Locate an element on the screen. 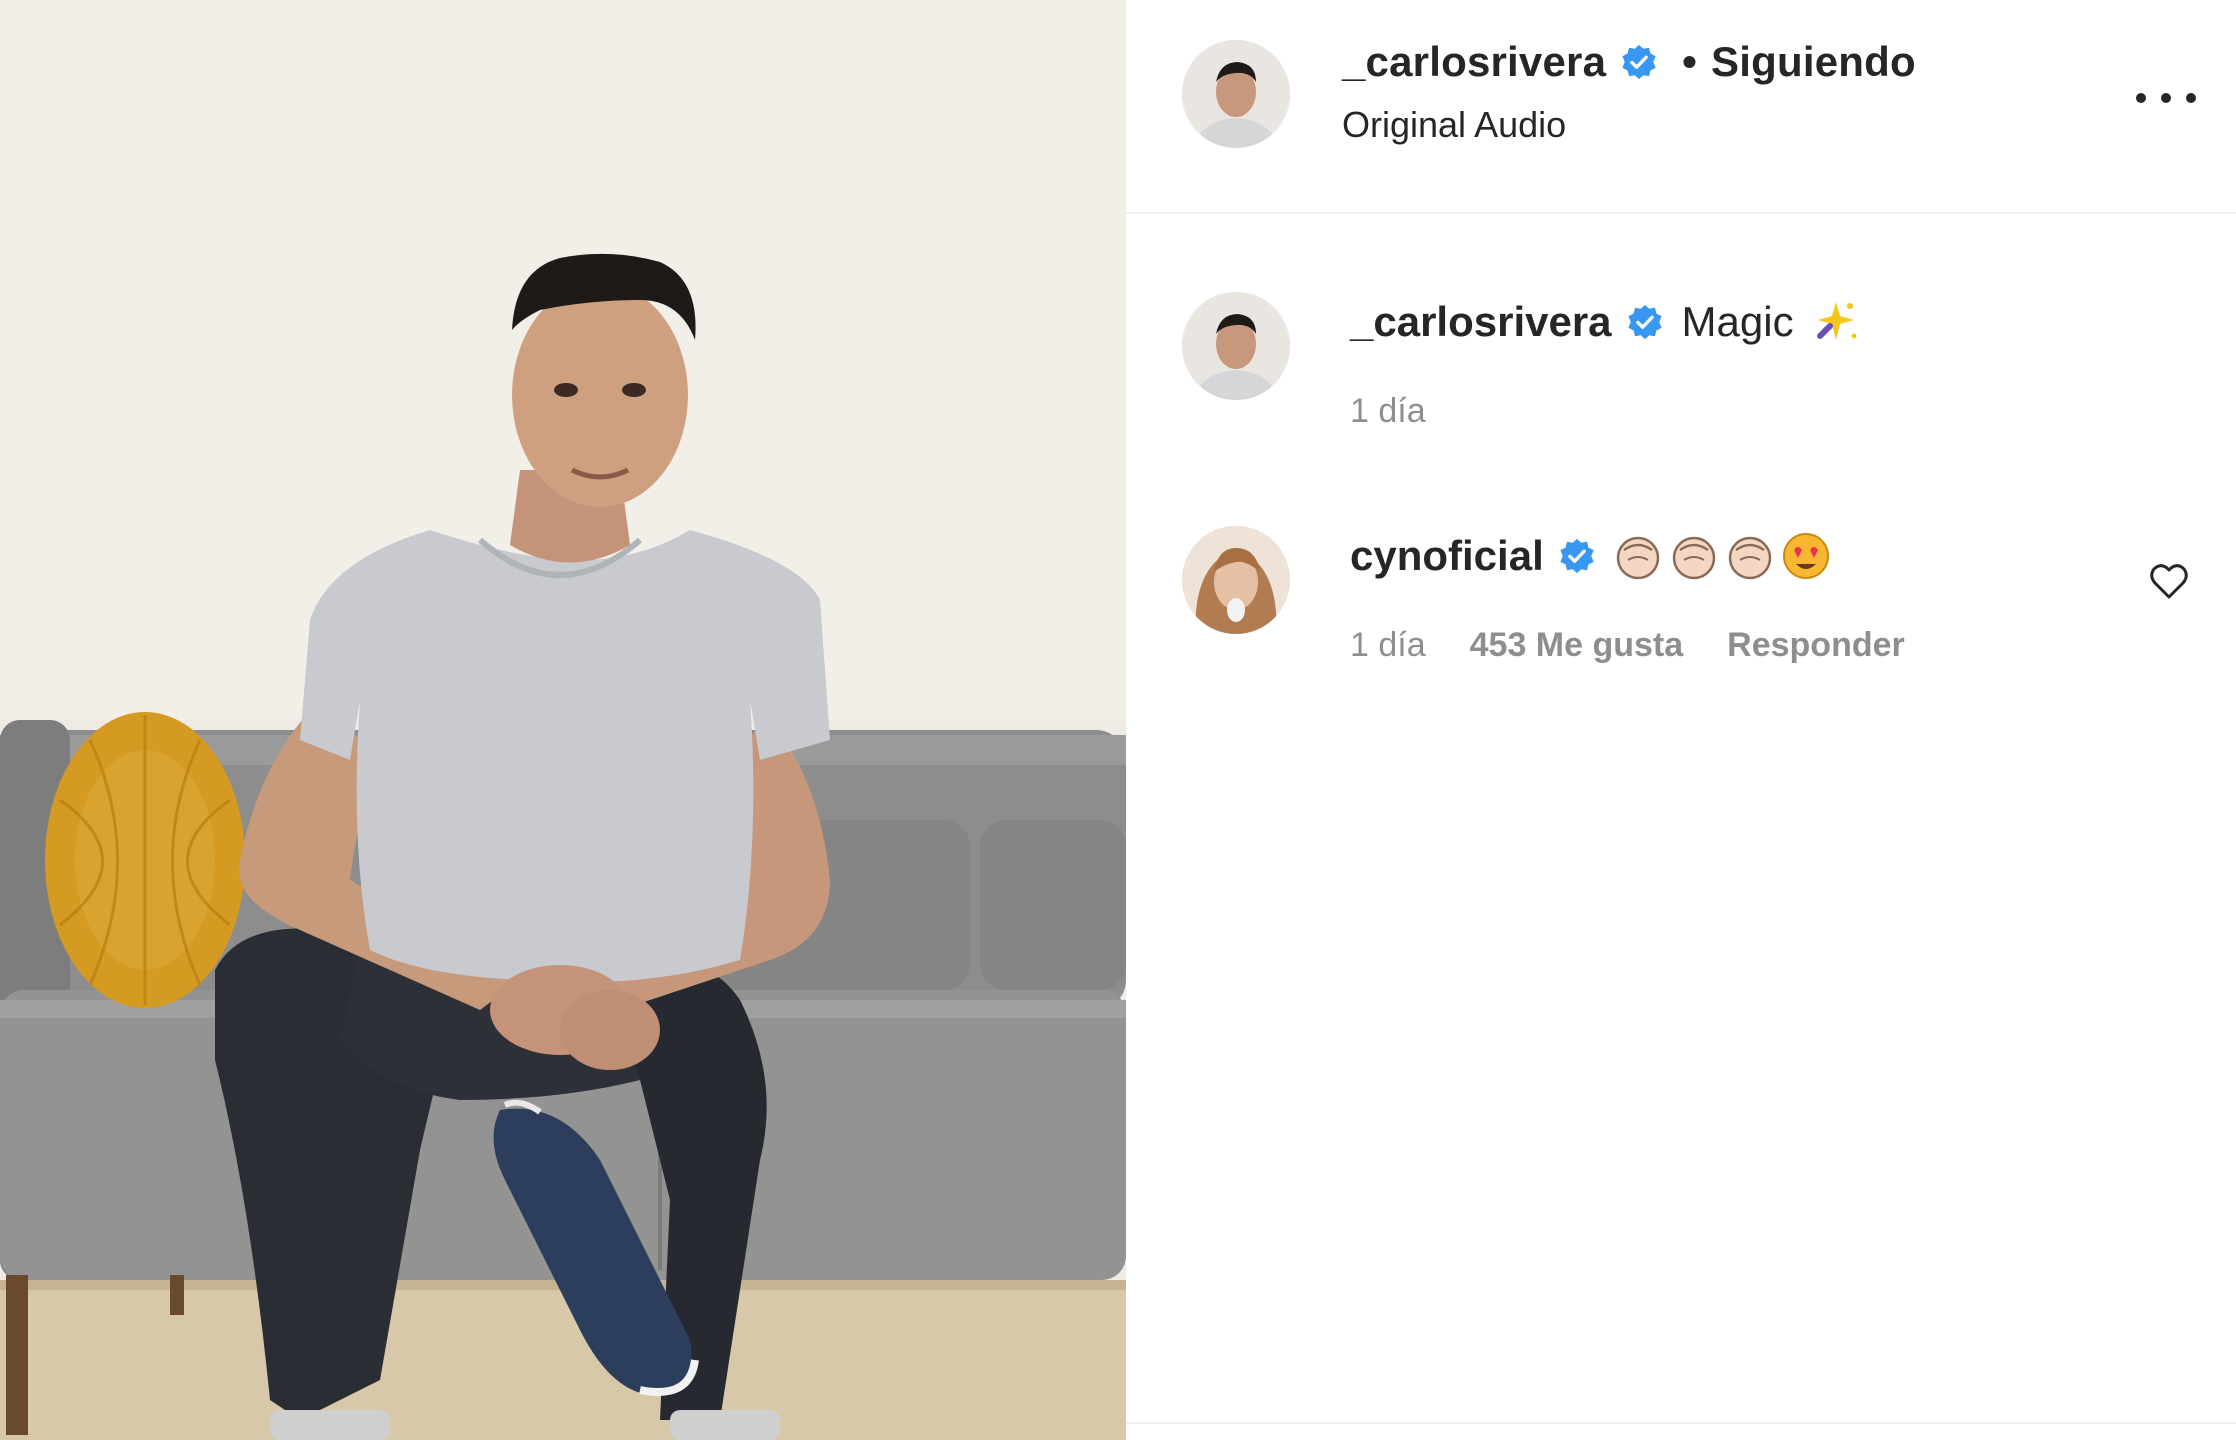  comment-username: _carlosrivera is located at coordinates (1481, 322).